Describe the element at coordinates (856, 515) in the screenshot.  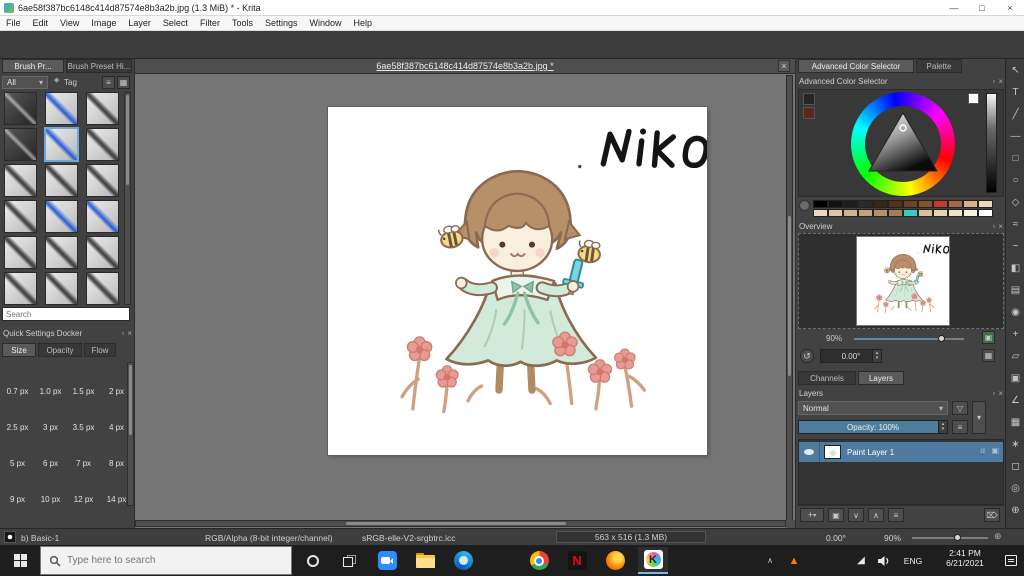
I see `move-layer-down-icon: ∨` at that location.